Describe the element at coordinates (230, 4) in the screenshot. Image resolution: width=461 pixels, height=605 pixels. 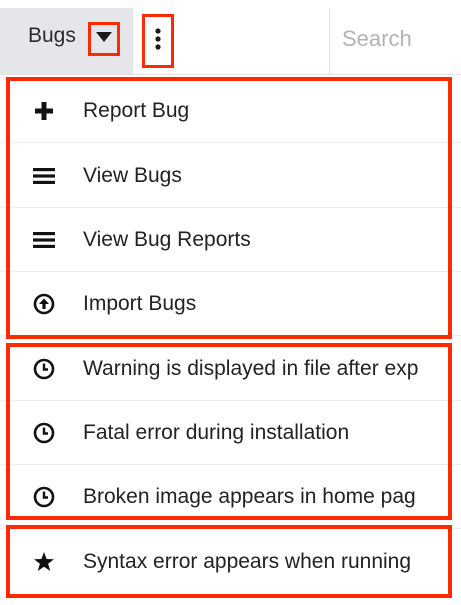
I see `top-strip` at that location.